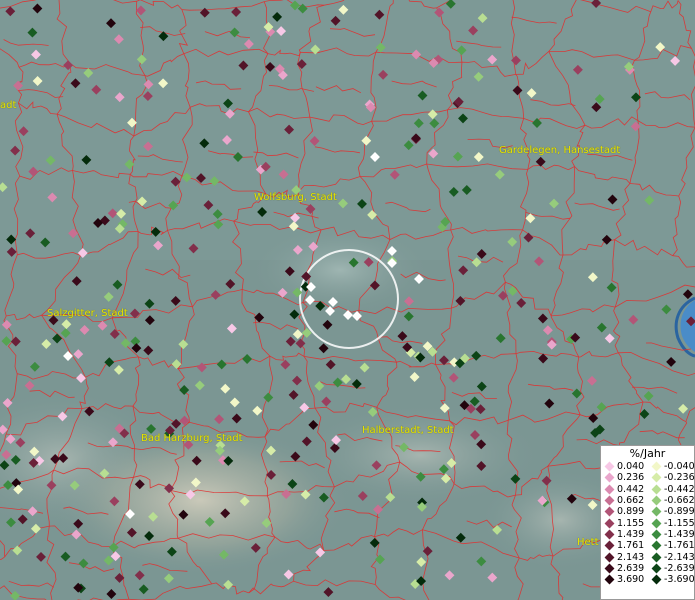 Image resolution: width=695 pixels, height=600 pixels. I want to click on legend-item: -0.899, so click(671, 511).